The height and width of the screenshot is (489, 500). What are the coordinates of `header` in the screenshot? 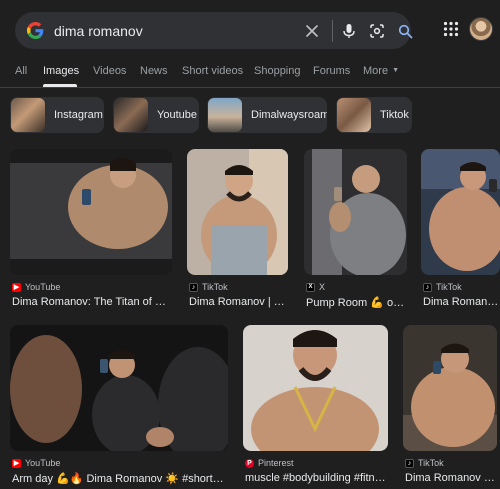 It's located at (250, 30).